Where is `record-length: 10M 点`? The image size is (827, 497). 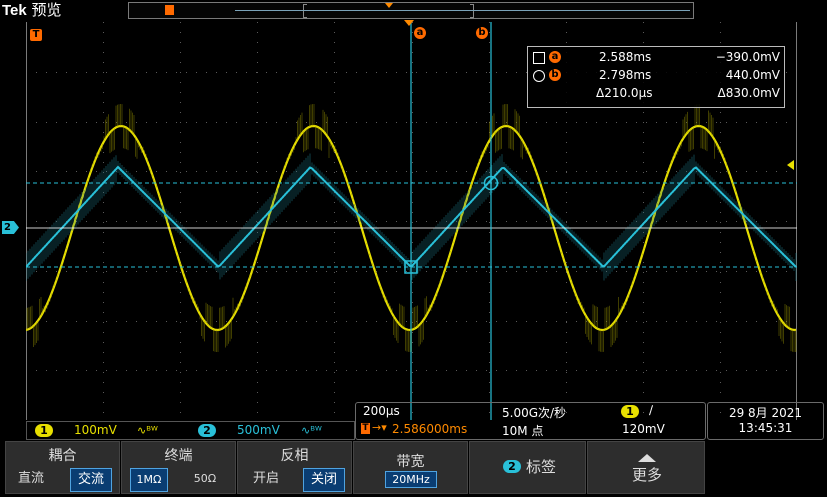 record-length: 10M 点 is located at coordinates (523, 431).